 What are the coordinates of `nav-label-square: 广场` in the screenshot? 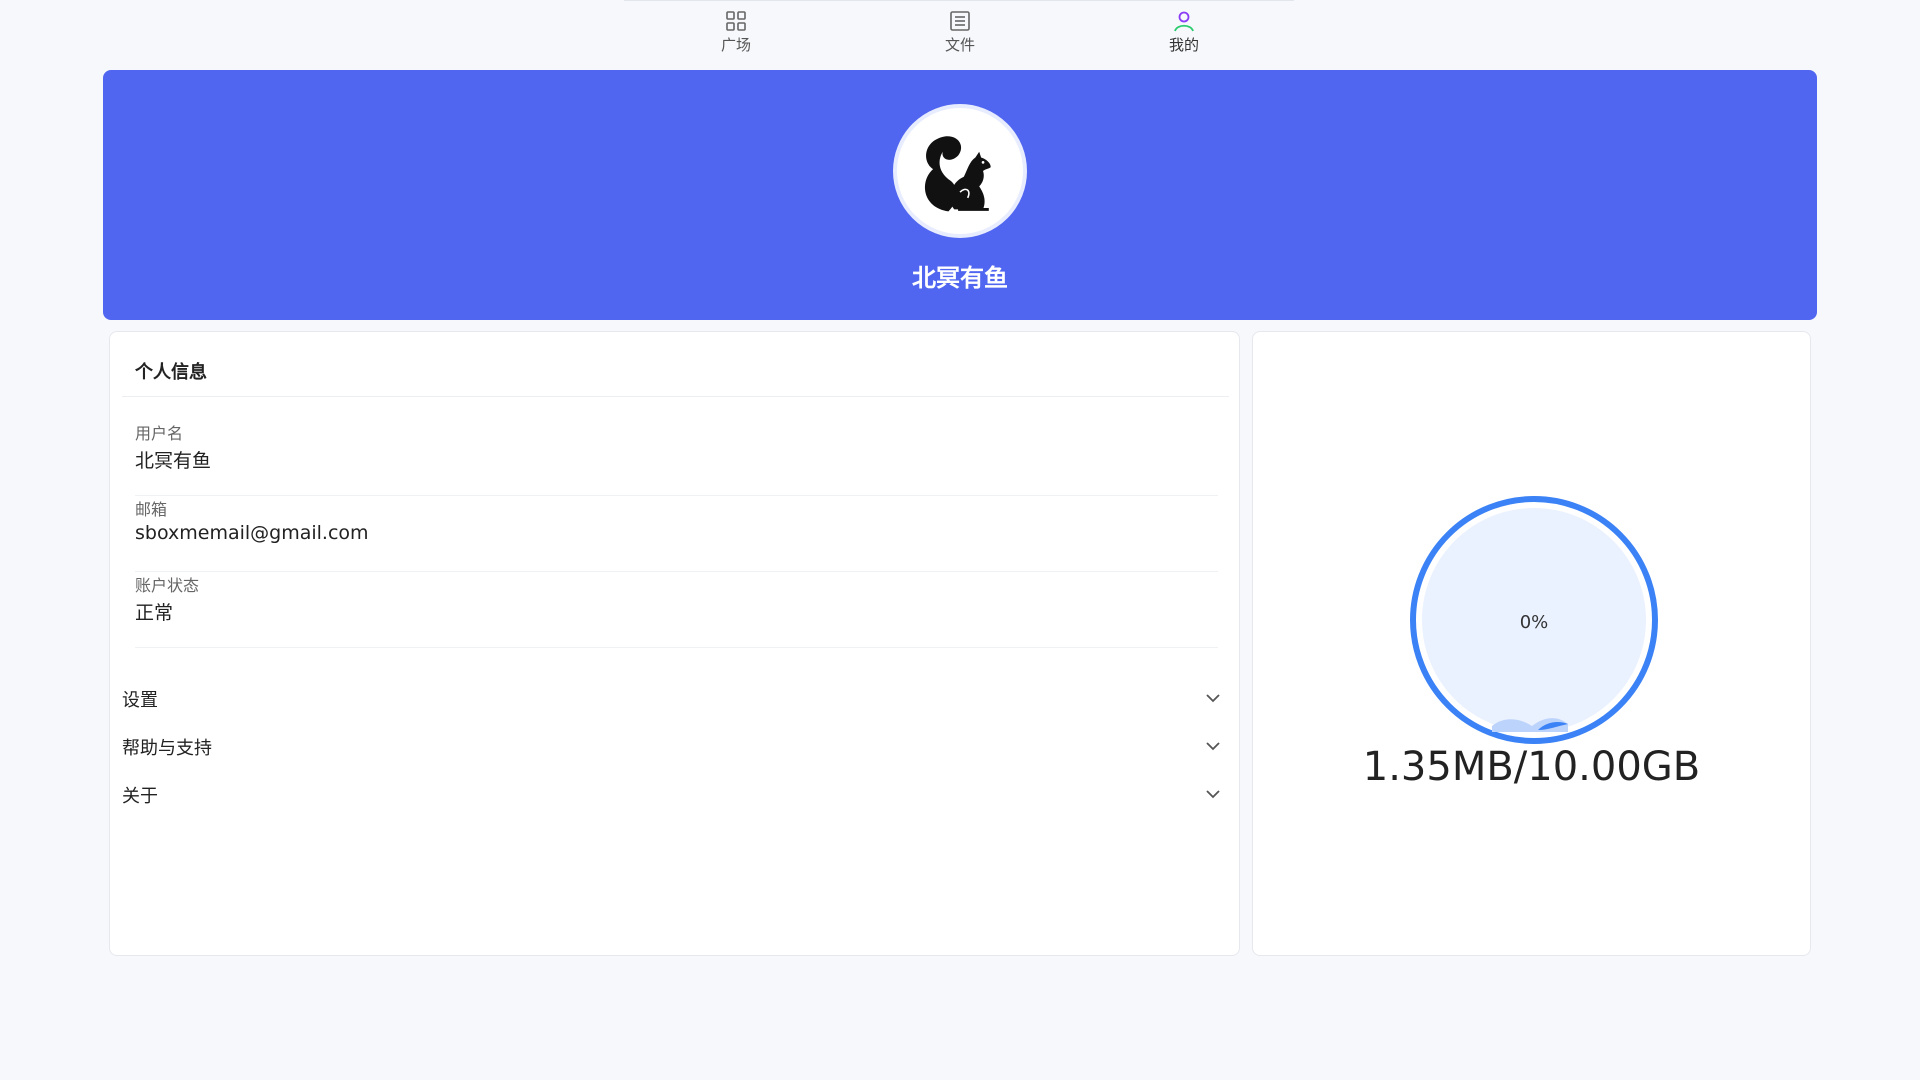 It's located at (735, 45).